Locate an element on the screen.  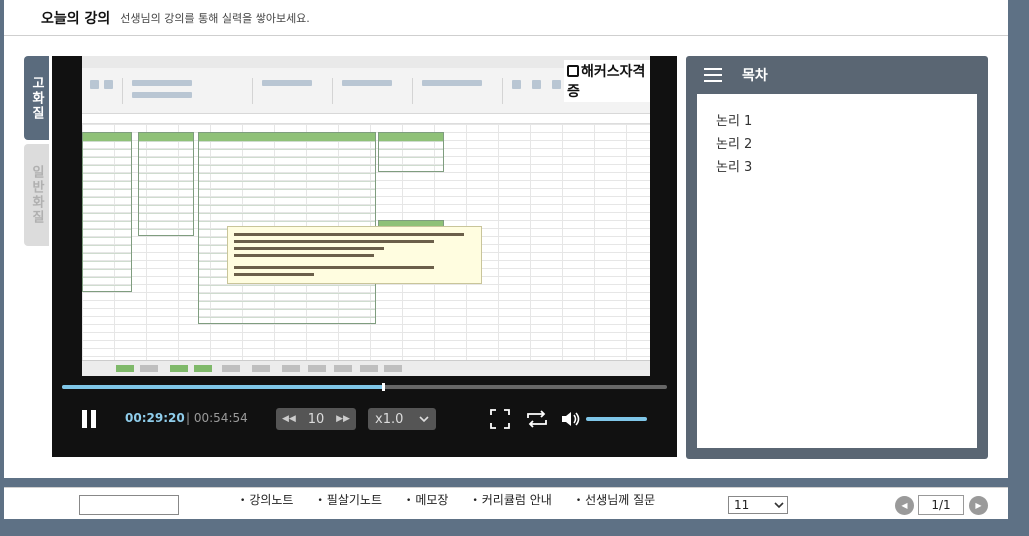
brand-logo: 해커스자격증 is located at coordinates (607, 81).